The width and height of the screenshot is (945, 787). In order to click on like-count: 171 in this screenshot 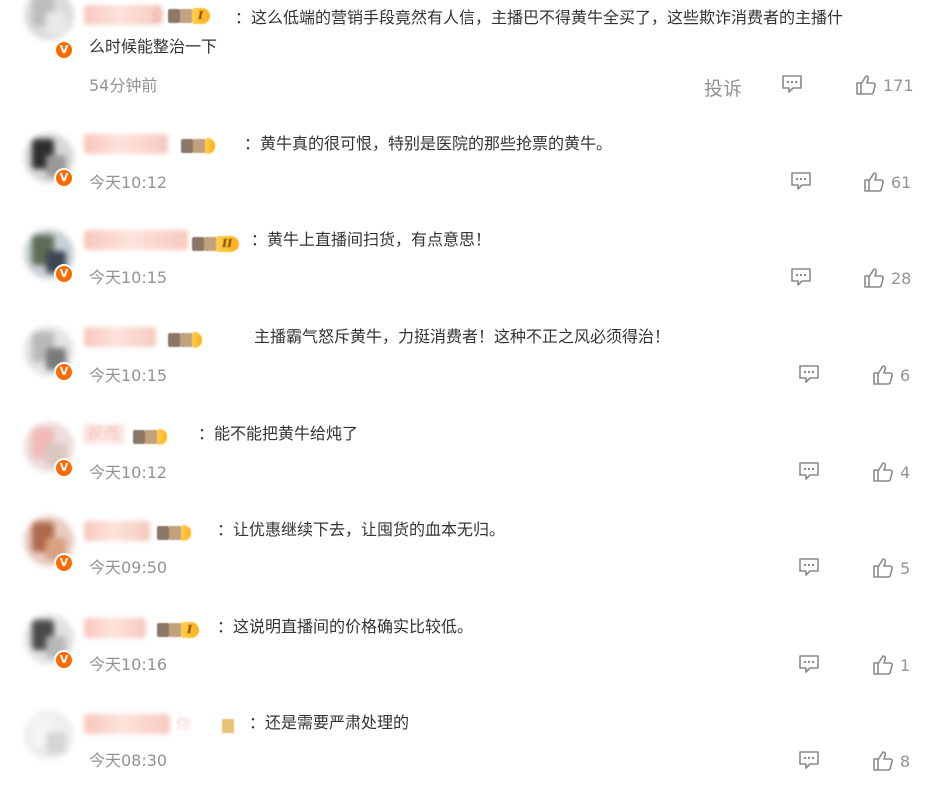, I will do `click(898, 85)`.